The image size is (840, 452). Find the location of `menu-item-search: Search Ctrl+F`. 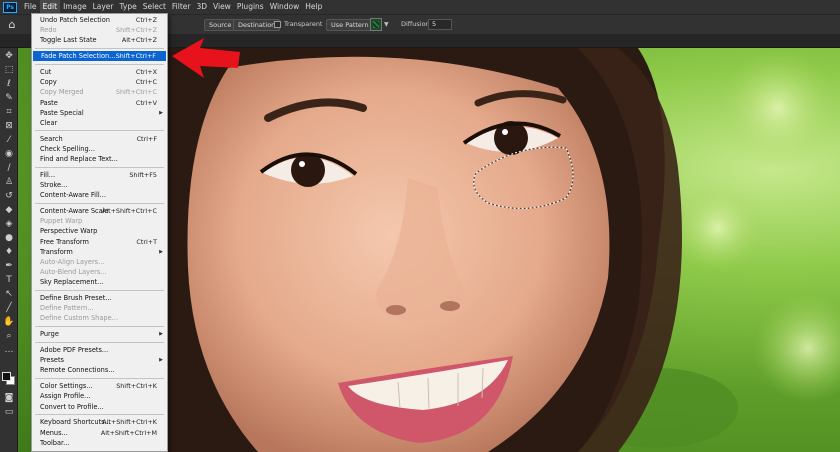

menu-item-search: Search Ctrl+F is located at coordinates (99, 139).